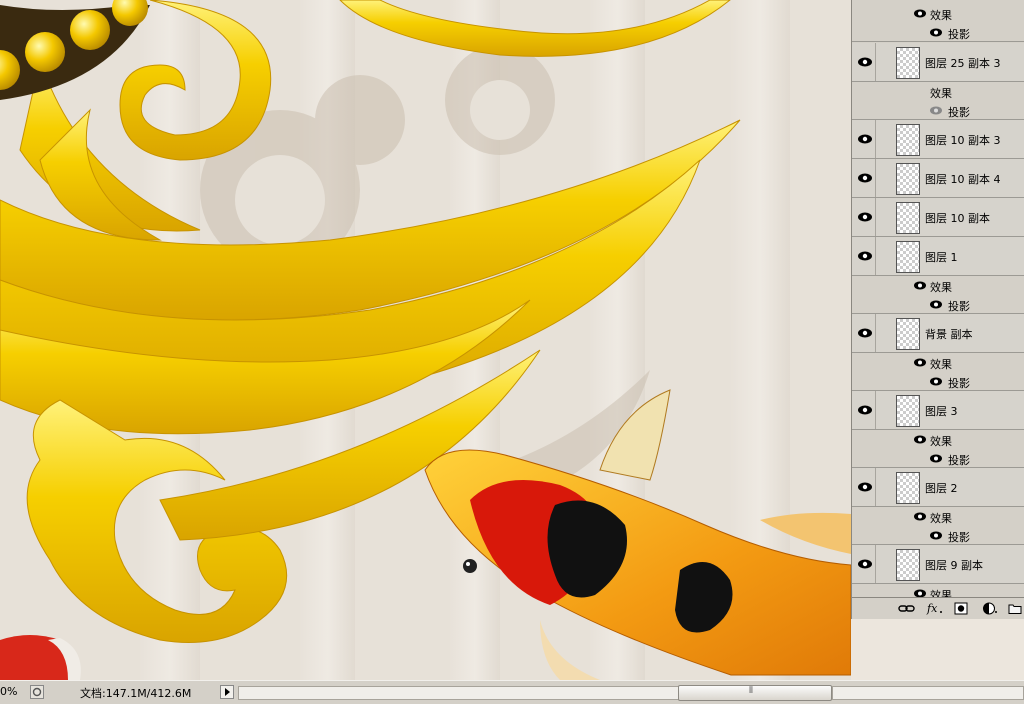 This screenshot has height=704, width=1024. I want to click on layer-name: 图层 3, so click(941, 411).